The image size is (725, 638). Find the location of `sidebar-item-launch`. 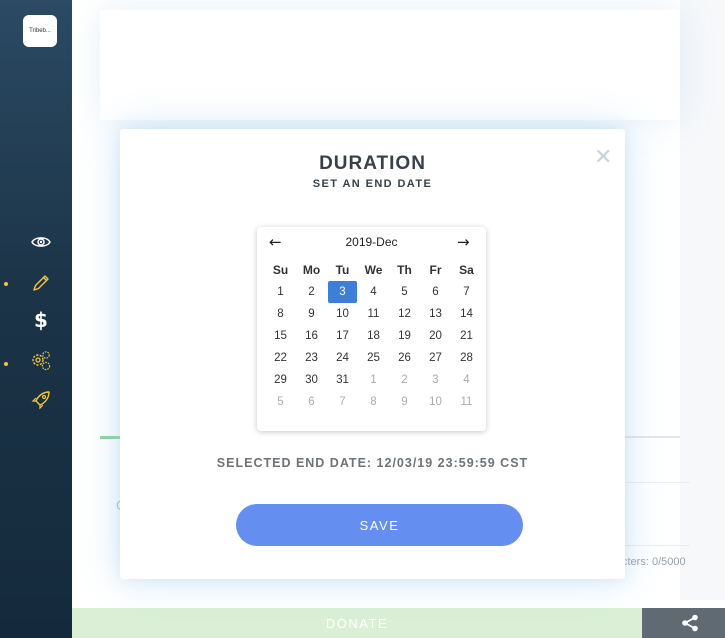

sidebar-item-launch is located at coordinates (41, 400).